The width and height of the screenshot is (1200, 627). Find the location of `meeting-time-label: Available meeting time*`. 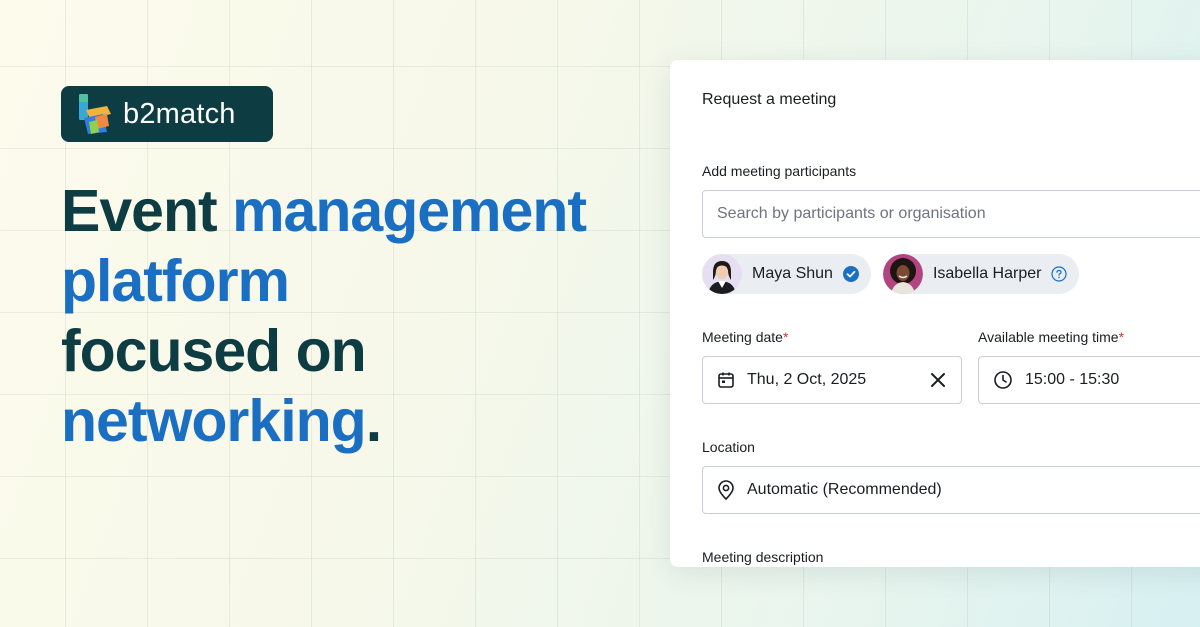

meeting-time-label: Available meeting time* is located at coordinates (1051, 337).